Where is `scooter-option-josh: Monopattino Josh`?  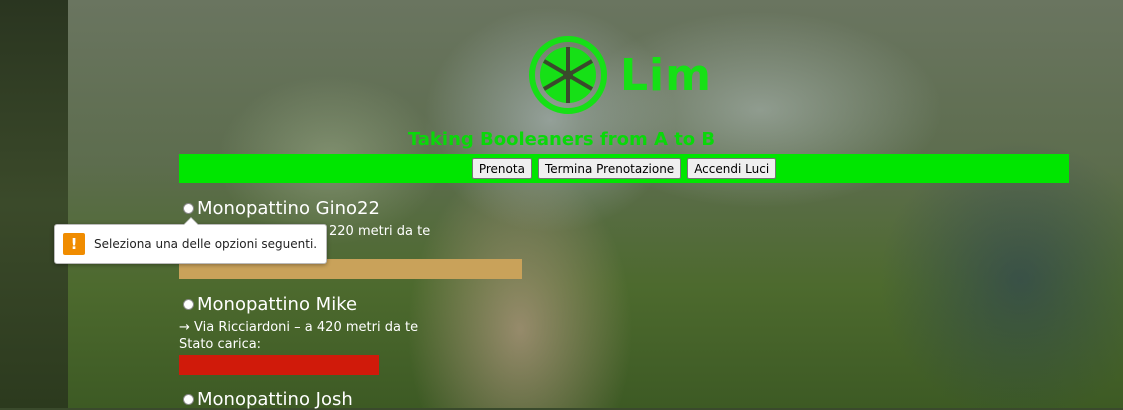
scooter-option-josh: Monopattino Josh is located at coordinates (268, 399).